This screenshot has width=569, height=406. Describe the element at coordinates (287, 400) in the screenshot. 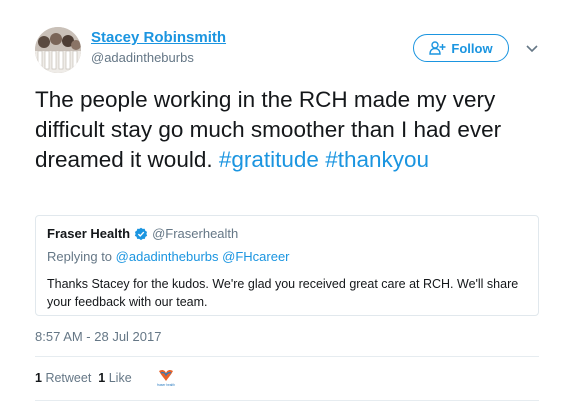

I see `divider-bottom` at that location.